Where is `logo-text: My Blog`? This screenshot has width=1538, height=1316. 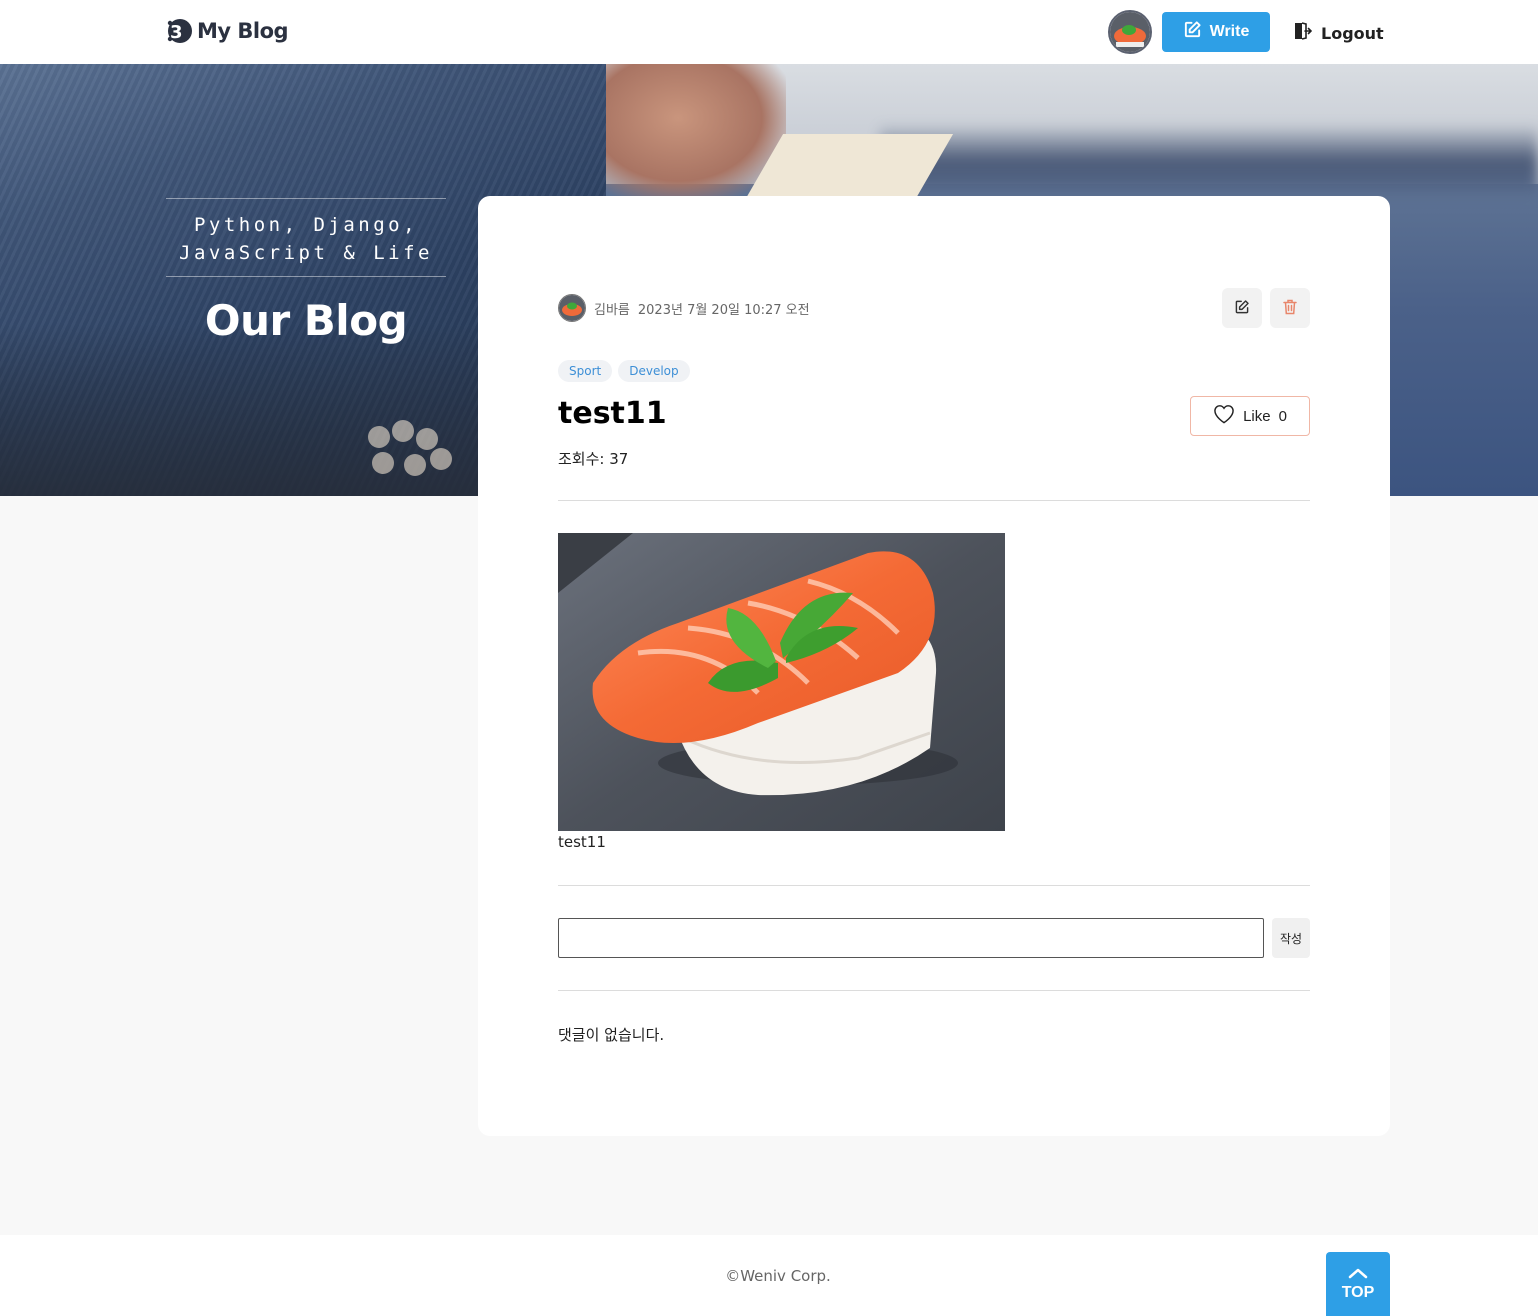 logo-text: My Blog is located at coordinates (243, 31).